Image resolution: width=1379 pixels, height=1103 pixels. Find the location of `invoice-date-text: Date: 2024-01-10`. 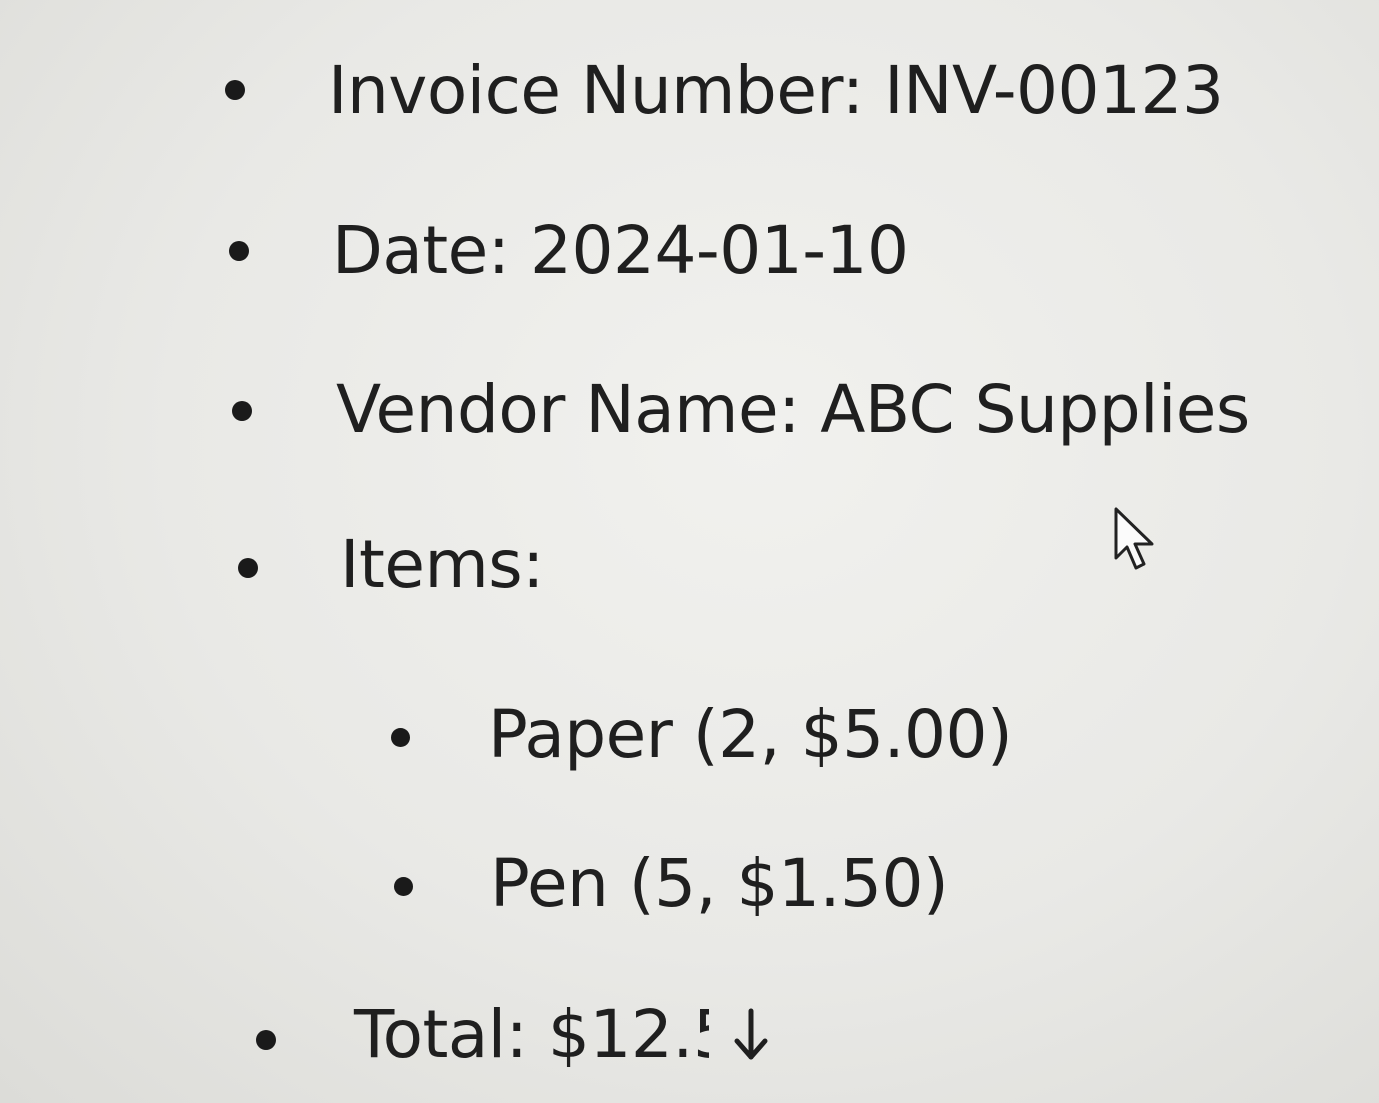

invoice-date-text: Date: 2024-01-10 is located at coordinates (620, 250).